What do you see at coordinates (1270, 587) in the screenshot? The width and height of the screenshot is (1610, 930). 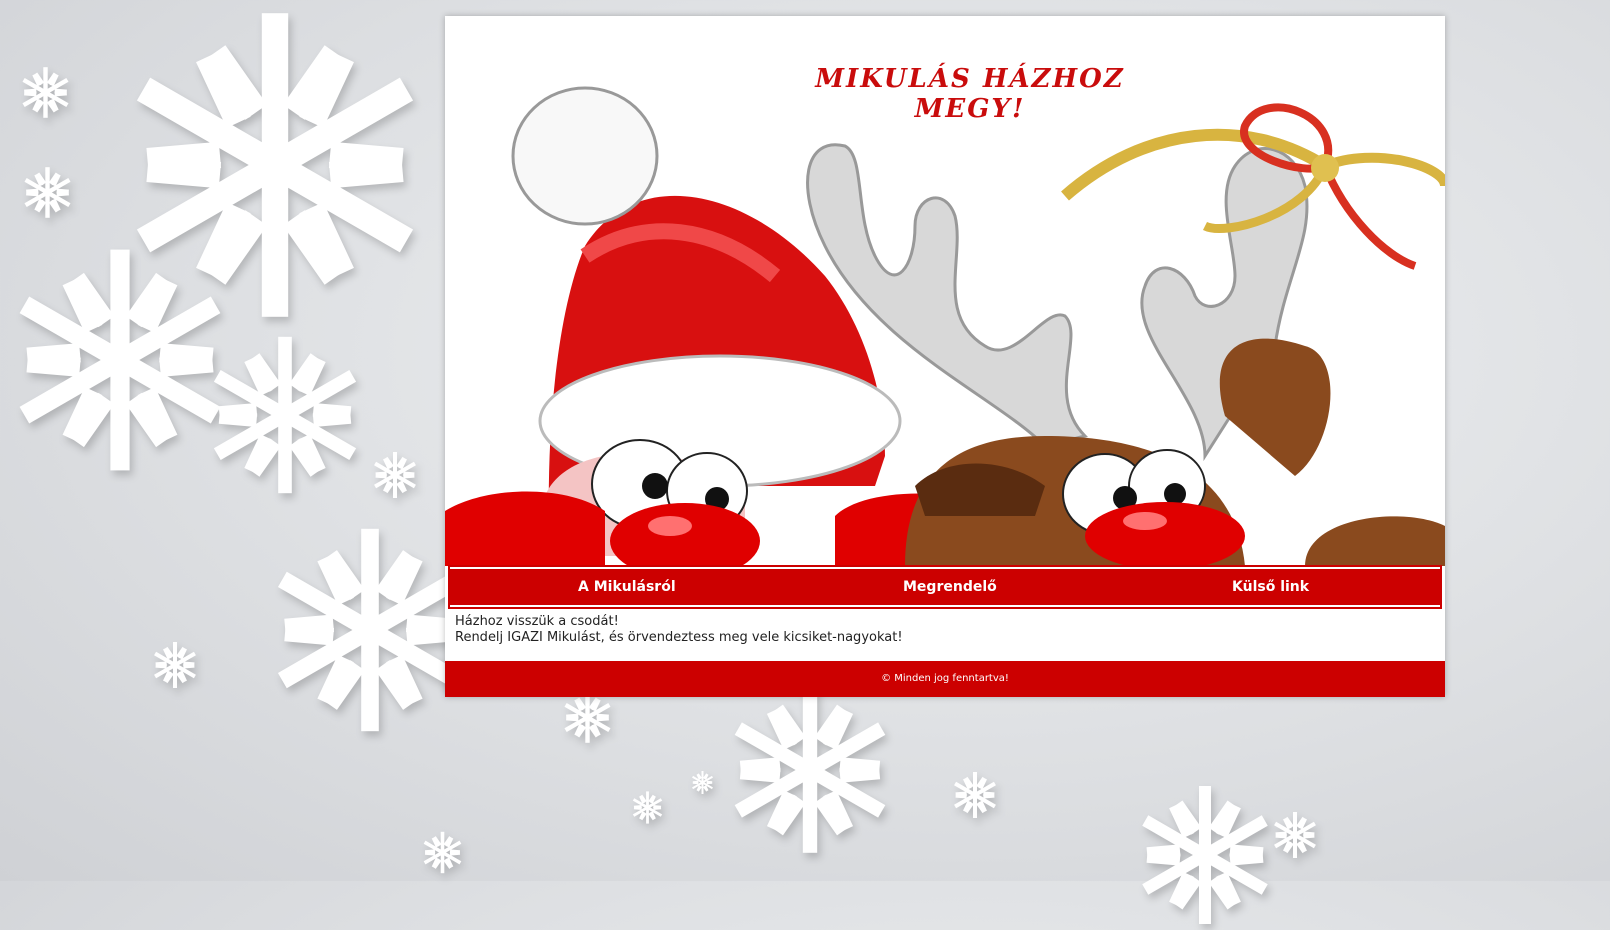 I see `nav-link-external: Külső link` at bounding box center [1270, 587].